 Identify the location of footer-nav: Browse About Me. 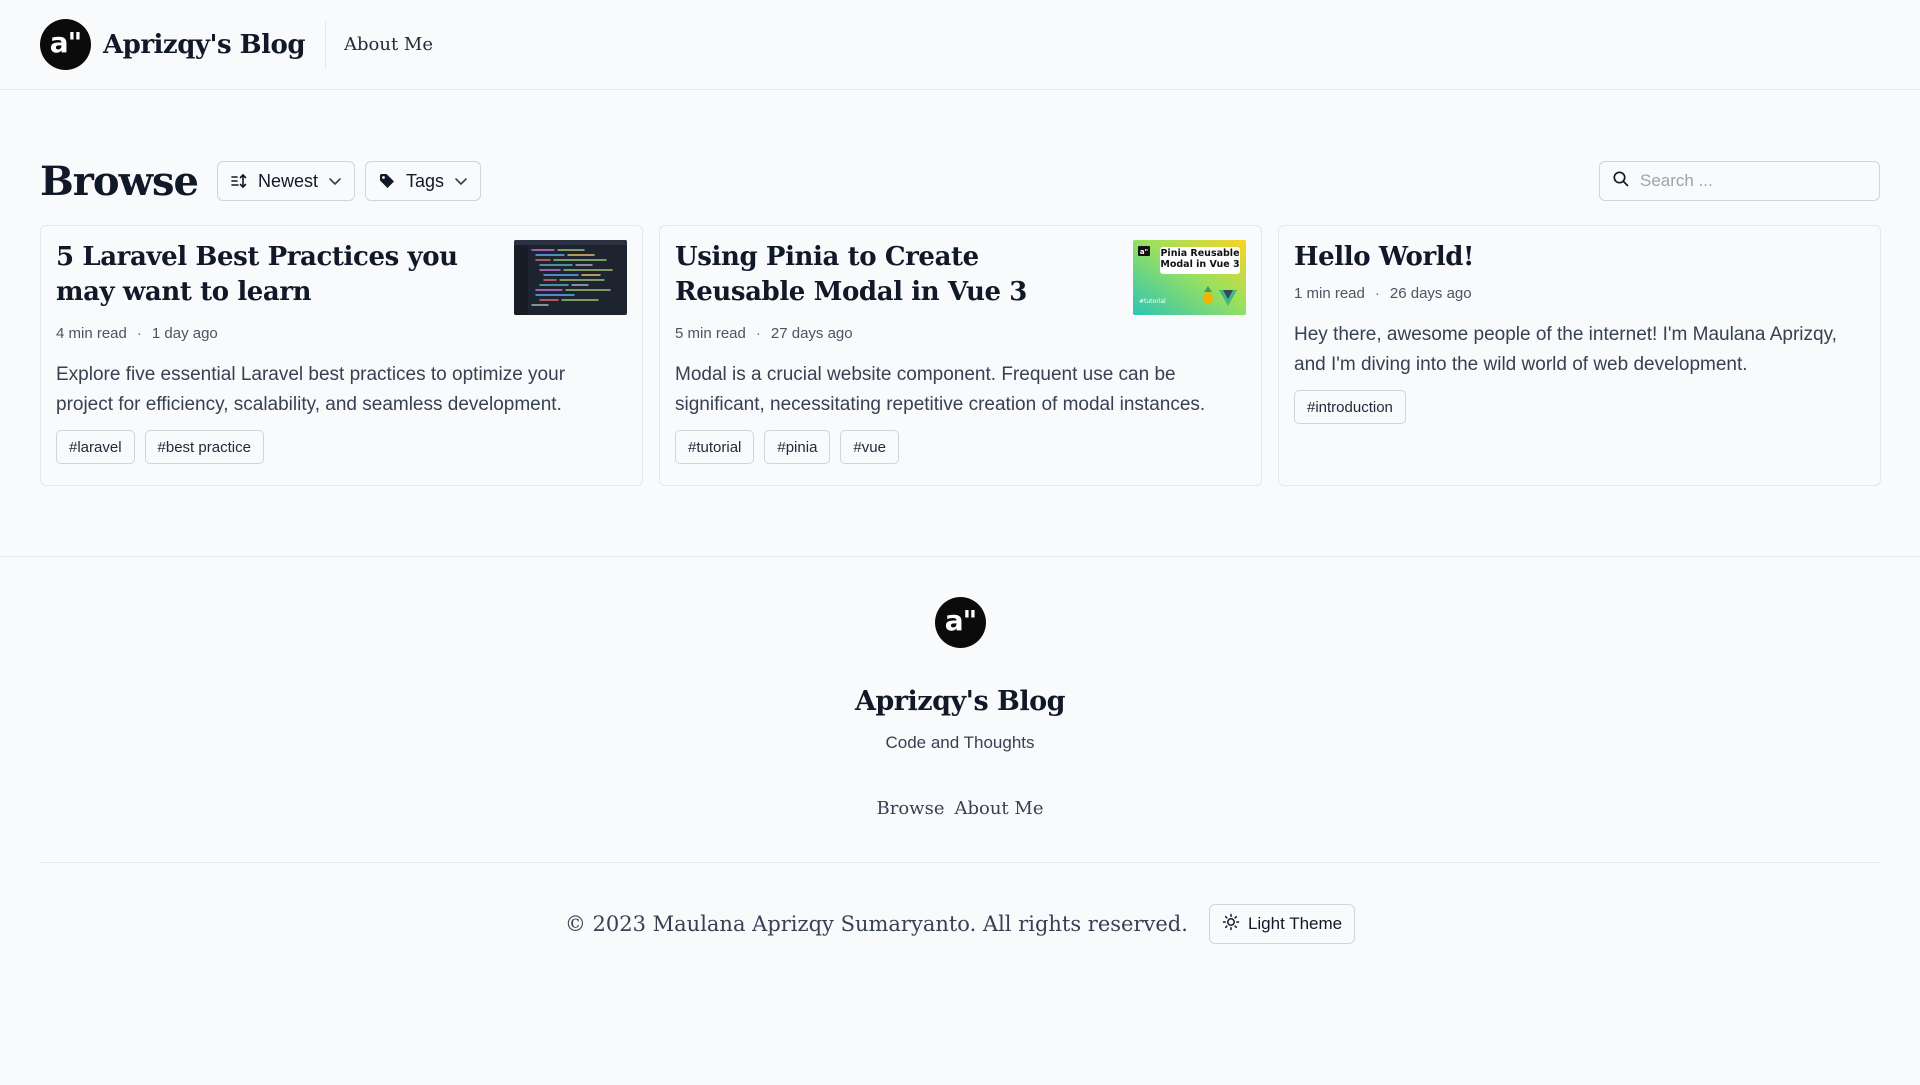
(960, 808).